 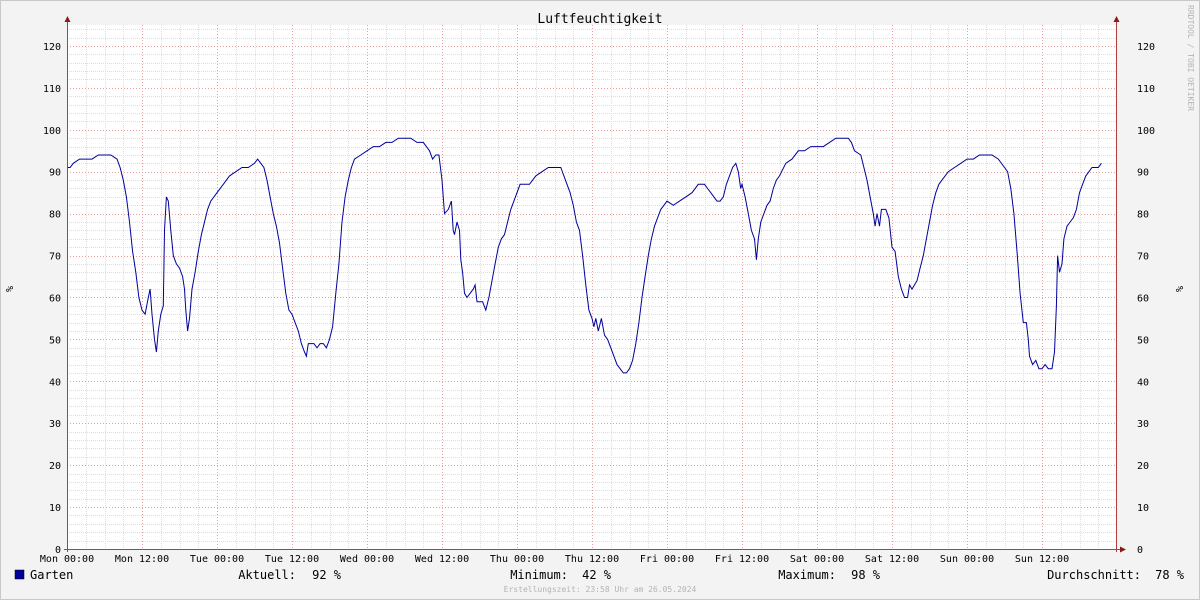 I want to click on y-tick-label-left: 110, so click(x=52, y=89).